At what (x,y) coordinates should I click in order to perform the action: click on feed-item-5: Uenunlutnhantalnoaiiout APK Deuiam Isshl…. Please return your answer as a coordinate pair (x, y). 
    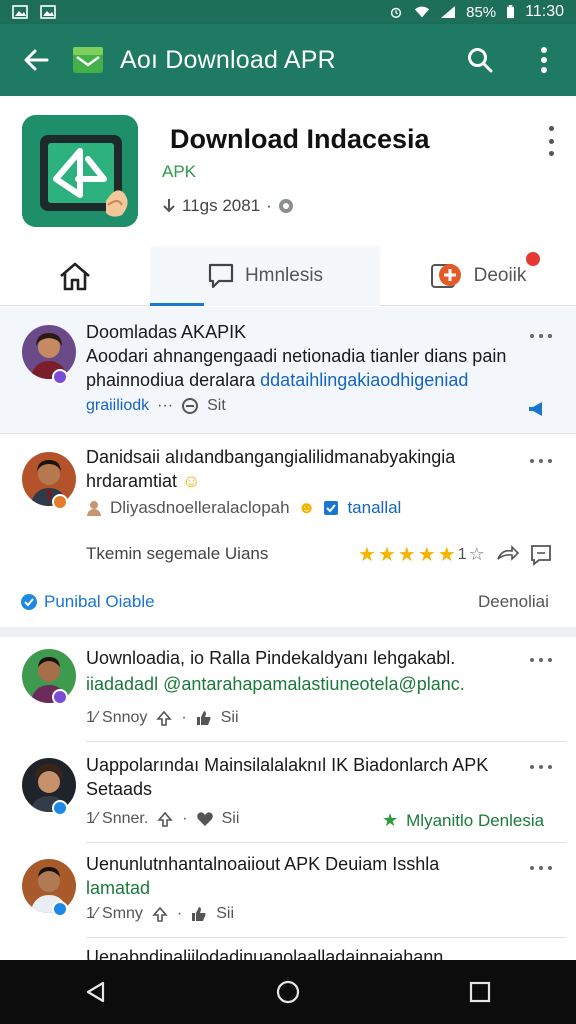
    Looking at the image, I should click on (288, 890).